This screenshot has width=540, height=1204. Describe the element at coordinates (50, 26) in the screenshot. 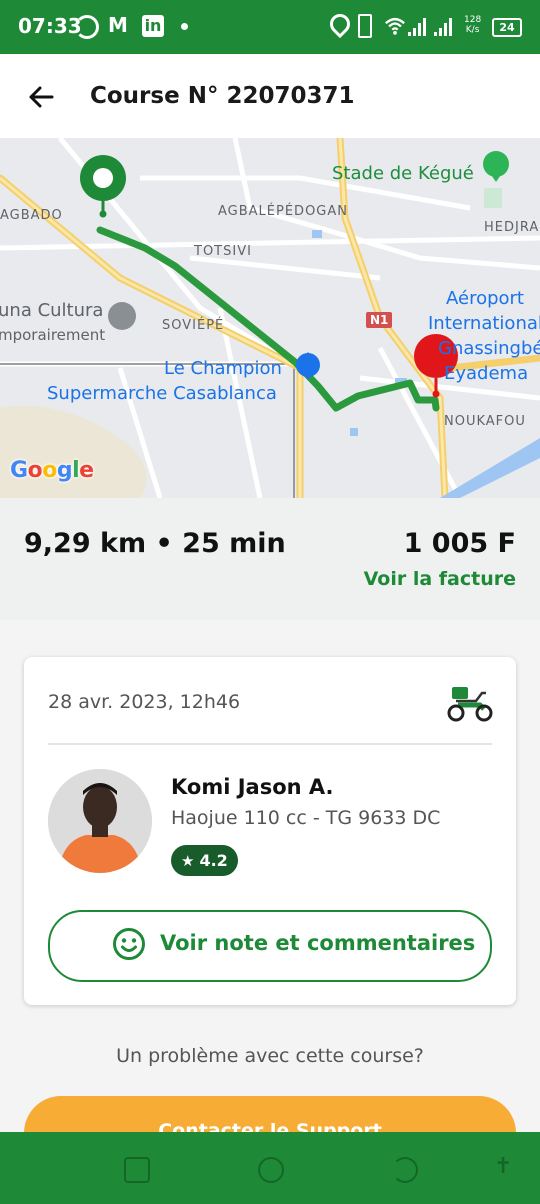

I see `status-time: 07:33` at that location.